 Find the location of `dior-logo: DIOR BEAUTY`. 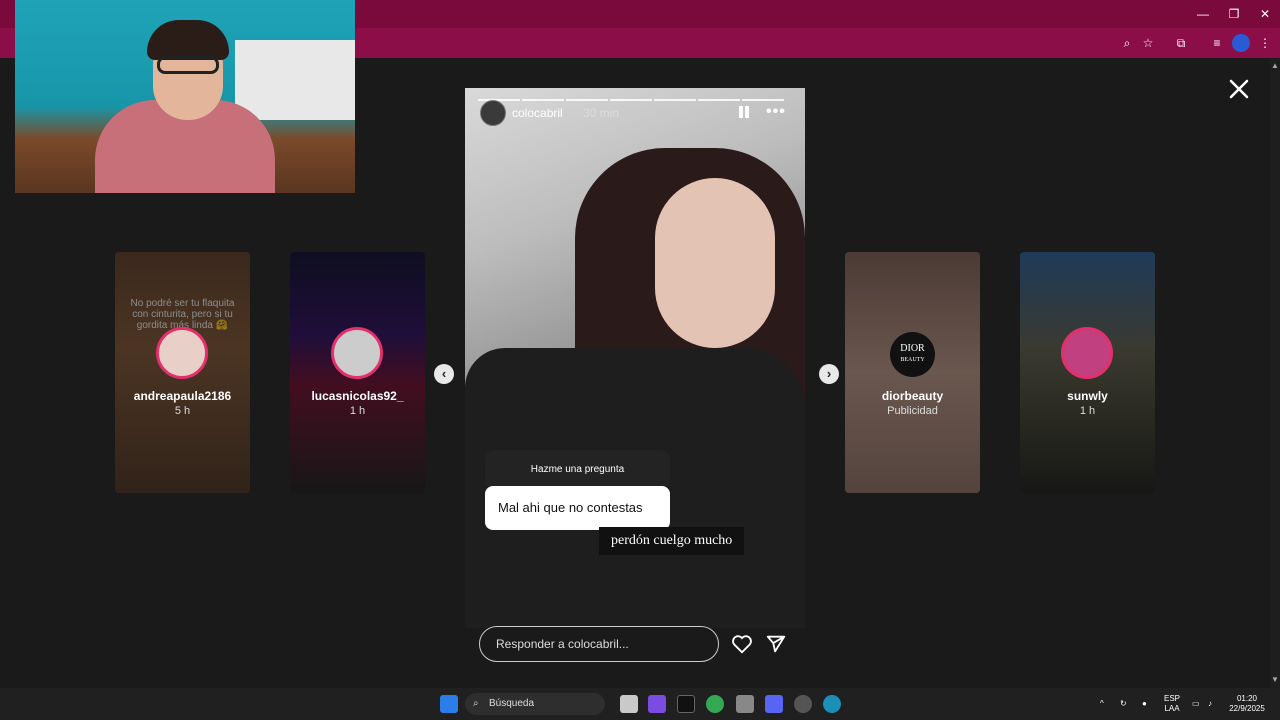

dior-logo: DIOR BEAUTY is located at coordinates (912, 354).